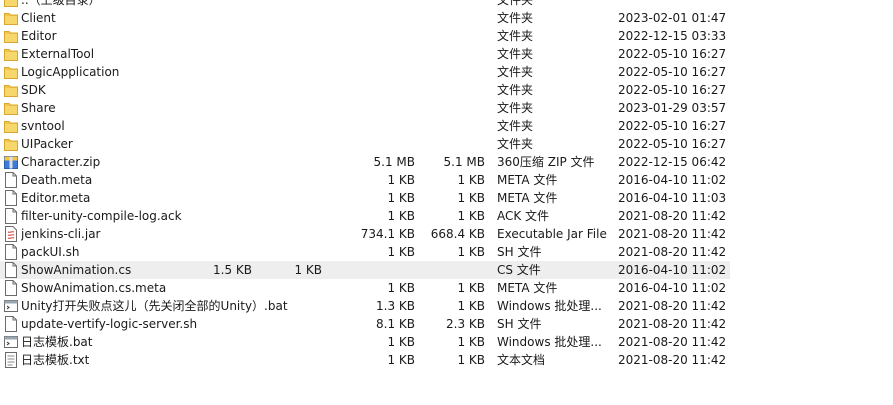 Image resolution: width=893 pixels, height=405 pixels. What do you see at coordinates (57, 342) in the screenshot?
I see `file-name: 日志模板.bat` at bounding box center [57, 342].